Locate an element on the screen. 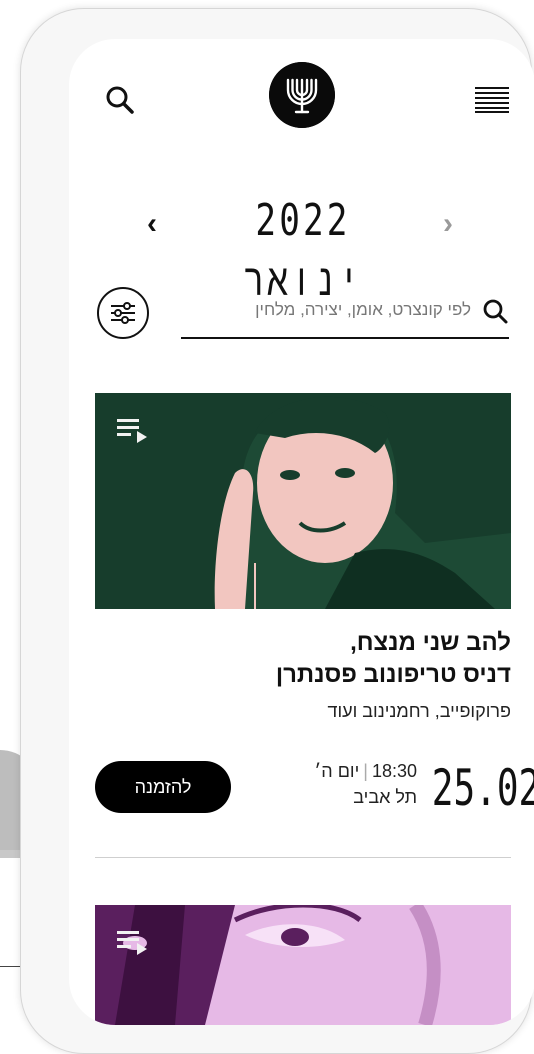 This screenshot has width=534, height=1054. next-month-button: › is located at coordinates (448, 224).